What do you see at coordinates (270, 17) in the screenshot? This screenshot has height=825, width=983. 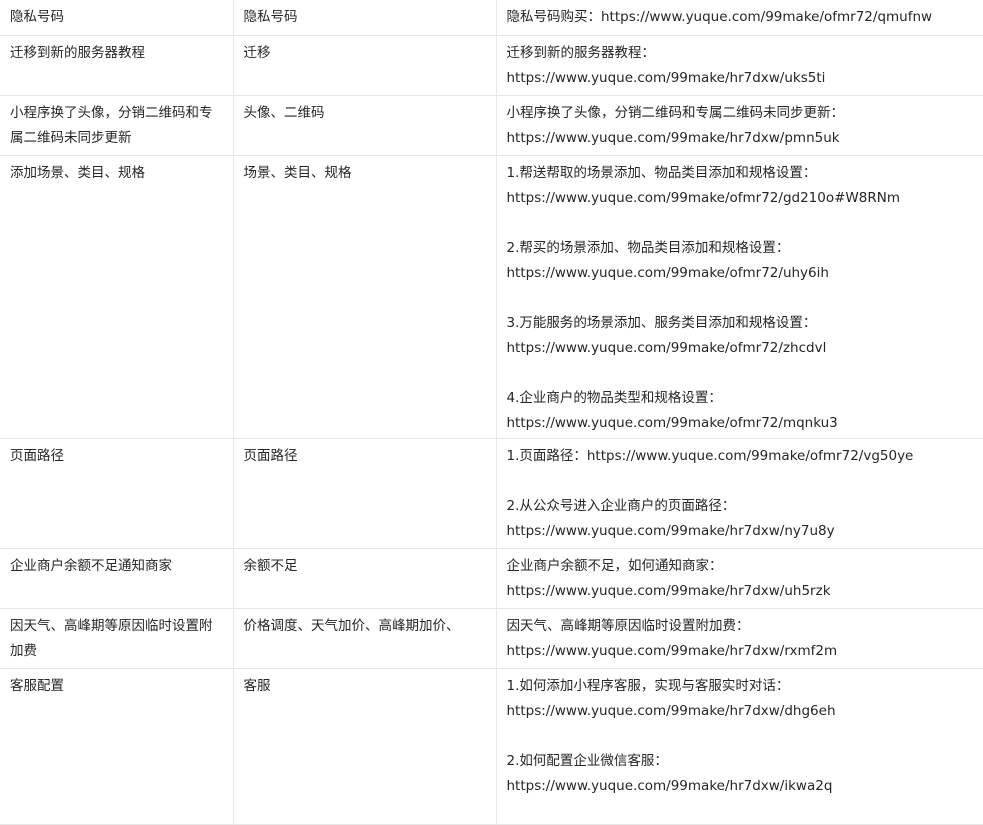 I see `keywords-text: 隐私号码` at bounding box center [270, 17].